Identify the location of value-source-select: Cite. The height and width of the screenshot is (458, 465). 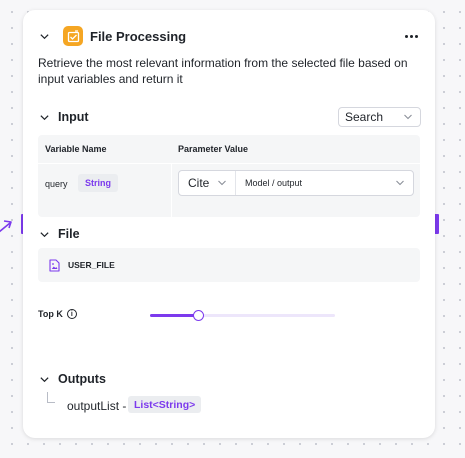
(207, 183).